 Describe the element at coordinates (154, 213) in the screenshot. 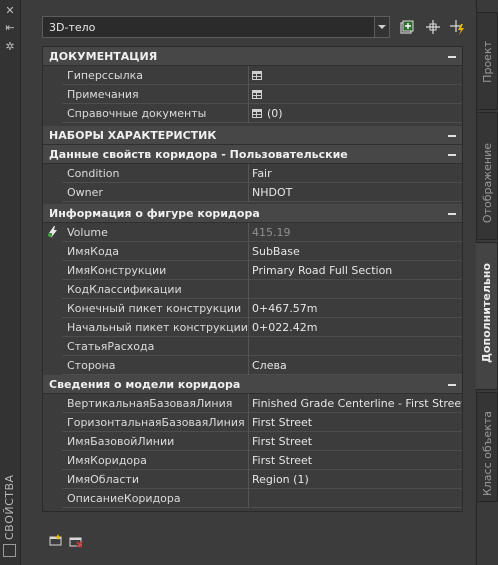

I see `category-title: Информация о фигуре коридора` at that location.